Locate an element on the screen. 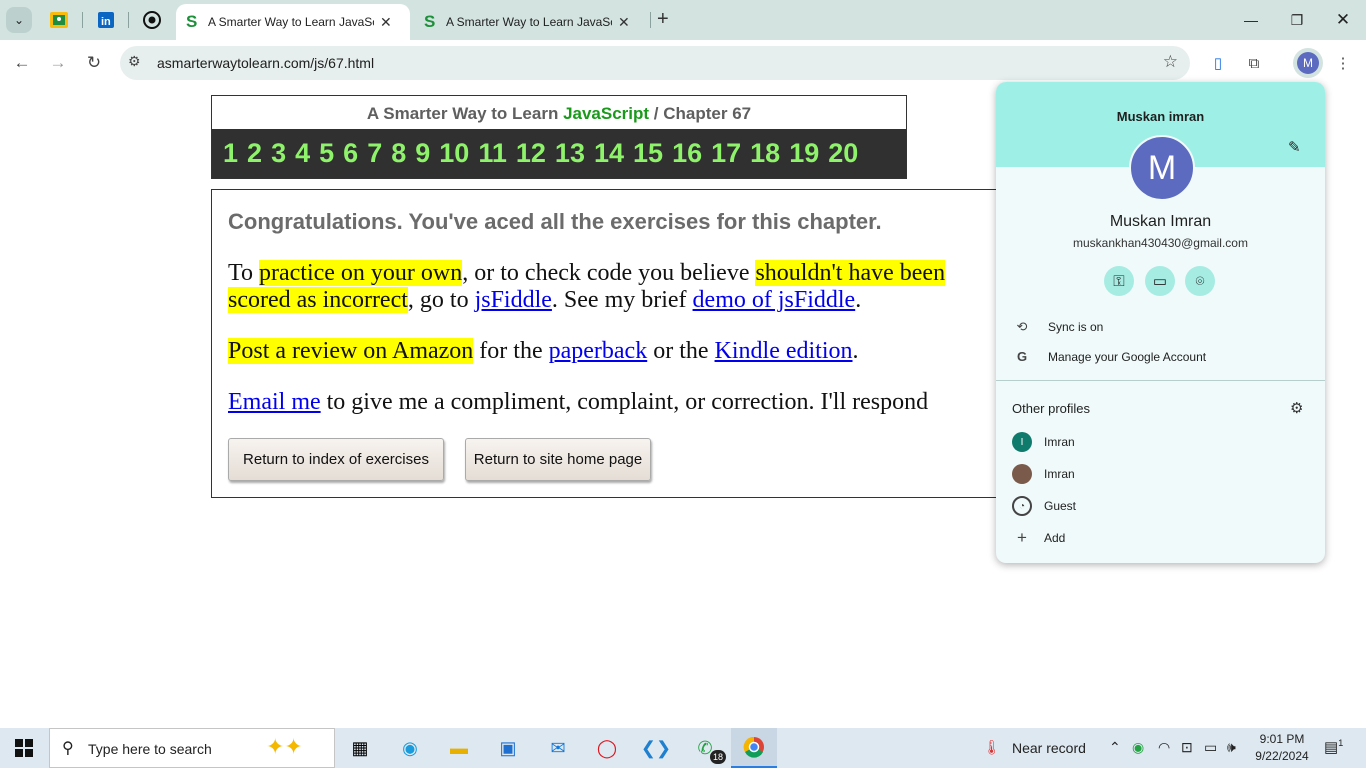 Image resolution: width=1366 pixels, height=768 pixels. sync-row: ⟲ Sync is on is located at coordinates (1058, 327).